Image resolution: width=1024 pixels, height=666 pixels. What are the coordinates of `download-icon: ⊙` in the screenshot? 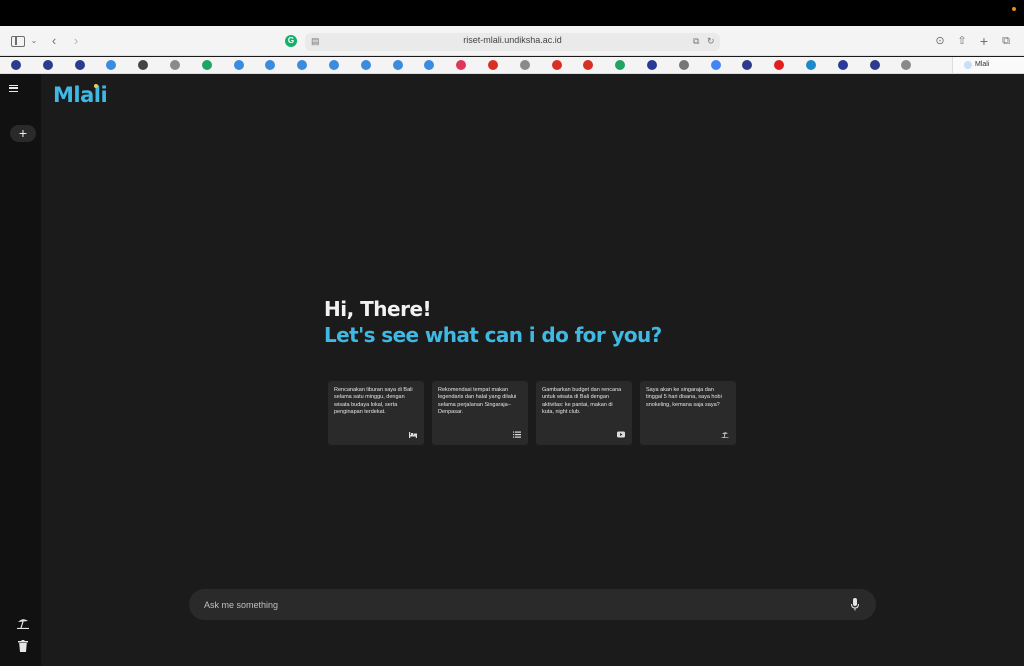 It's located at (940, 41).